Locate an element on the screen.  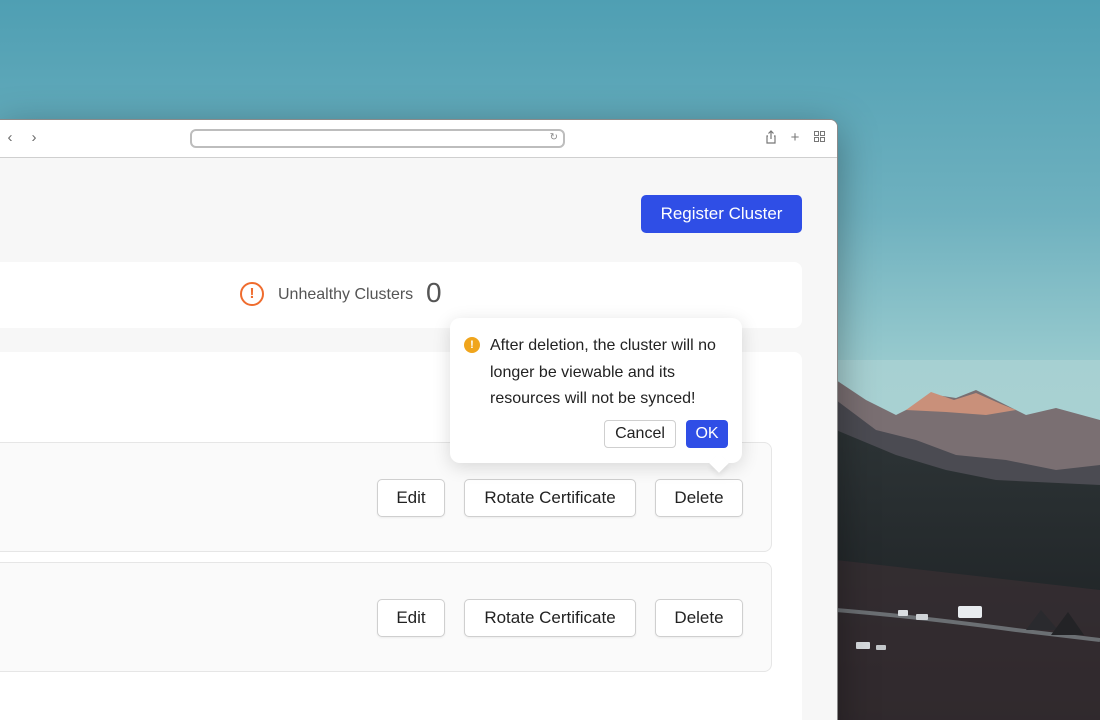
cancel-button: Cancel is located at coordinates (640, 434).